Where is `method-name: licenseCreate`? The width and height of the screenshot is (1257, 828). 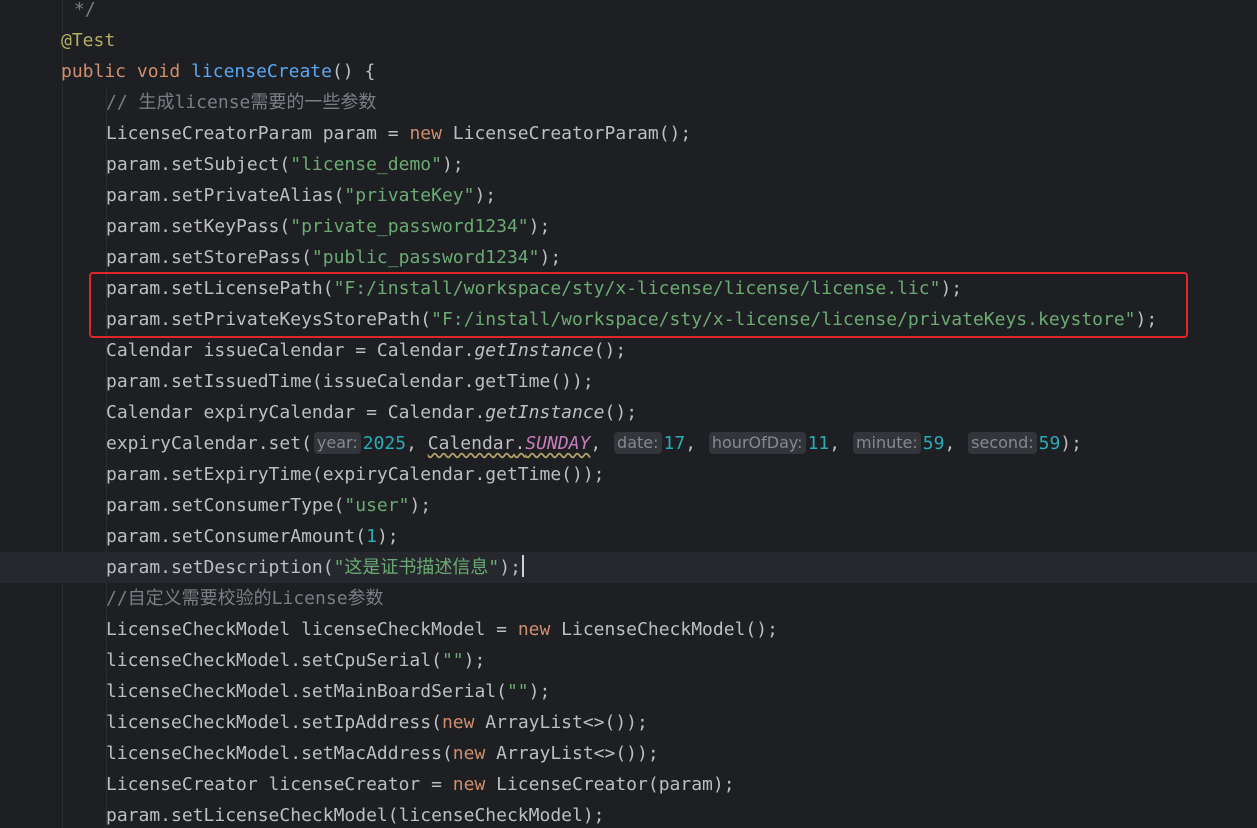
method-name: licenseCreate is located at coordinates (261, 71).